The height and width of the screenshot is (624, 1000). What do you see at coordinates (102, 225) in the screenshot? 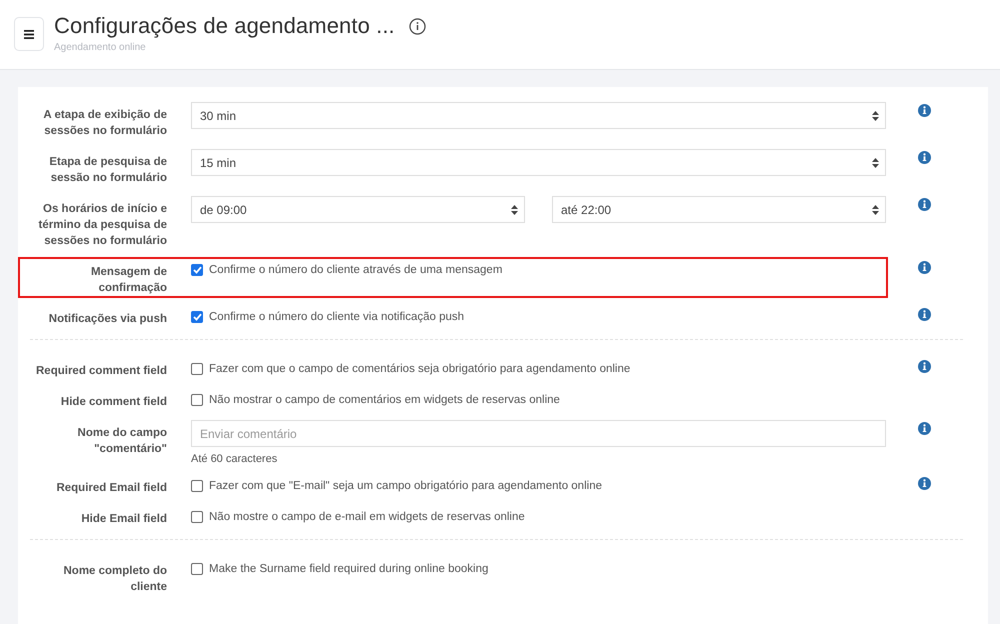
I see `field-label: Os horários de início e término da pesquisa de sessões no formulário` at bounding box center [102, 225].